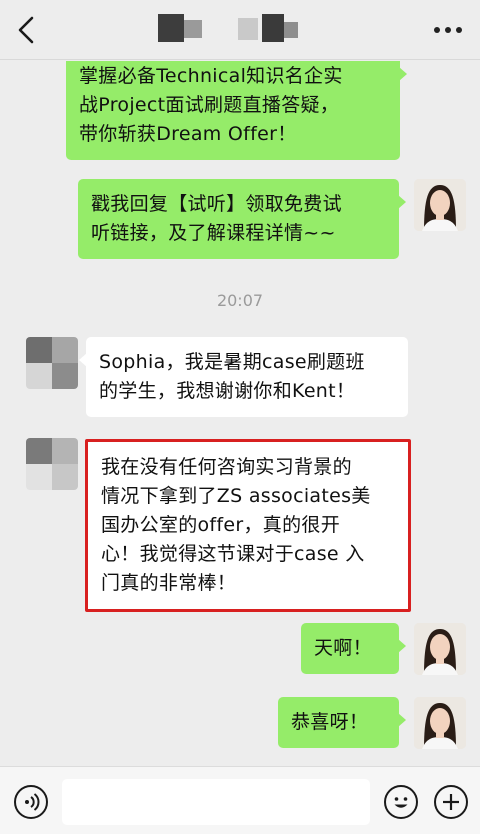 Image resolution: width=480 pixels, height=834 pixels. What do you see at coordinates (228, 29) in the screenshot?
I see `chat-title-blurred` at bounding box center [228, 29].